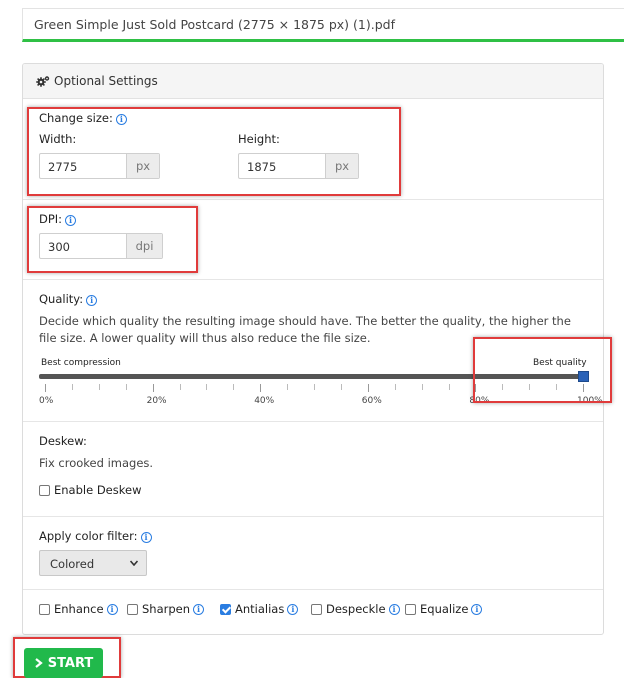 This screenshot has height=678, width=624. I want to click on dpi-input: 300 dpi, so click(101, 246).